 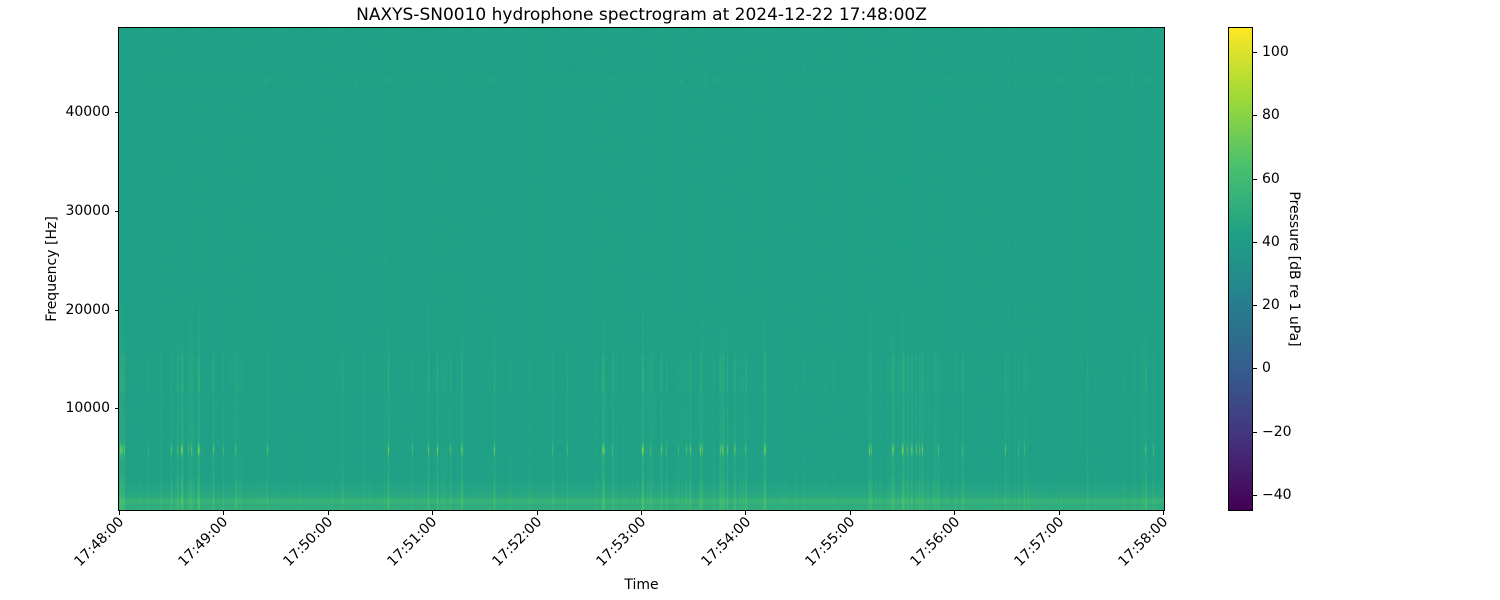 I want to click on x-tick-label: 17:58:00, so click(x=1143, y=542).